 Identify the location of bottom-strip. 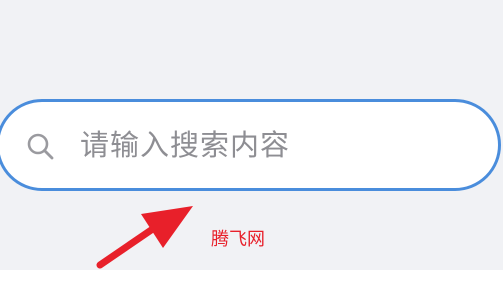
(251, 278).